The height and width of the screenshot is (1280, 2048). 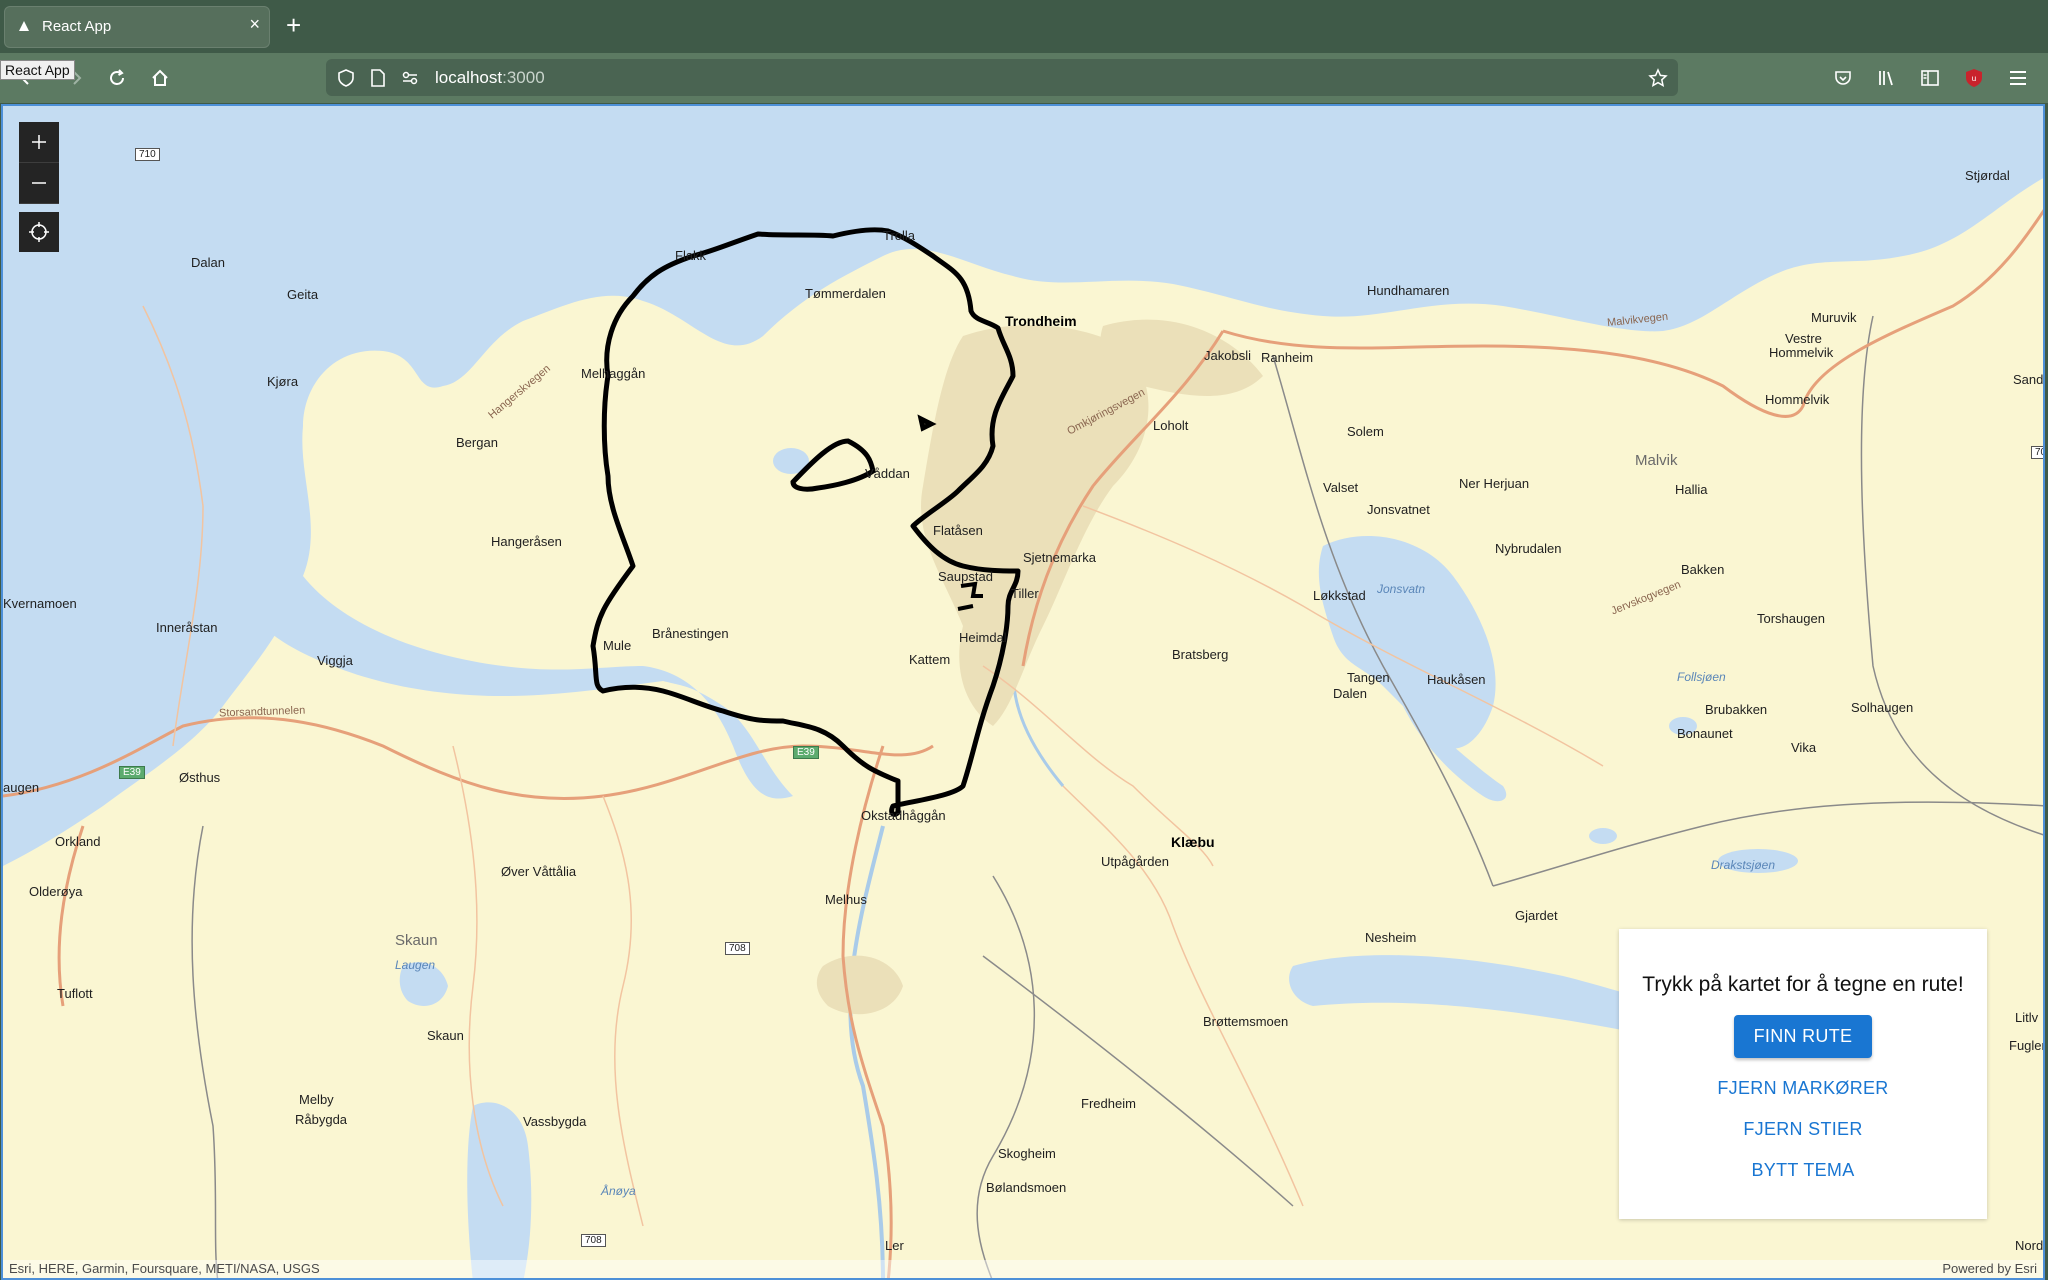 I want to click on place-label: Klæbu, so click(x=1193, y=842).